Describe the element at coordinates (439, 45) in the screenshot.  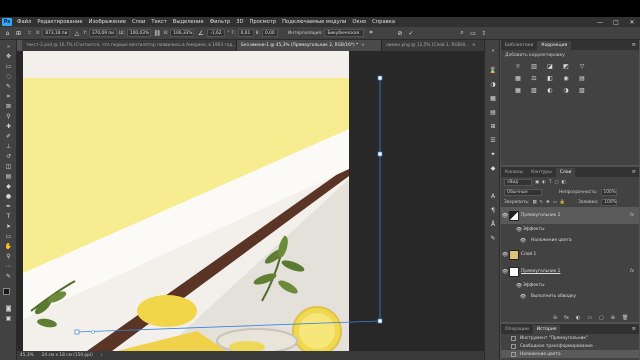
I see `tab-document: лимон.png @ 12,5% (Слой 1, RGB/8... ×` at that location.